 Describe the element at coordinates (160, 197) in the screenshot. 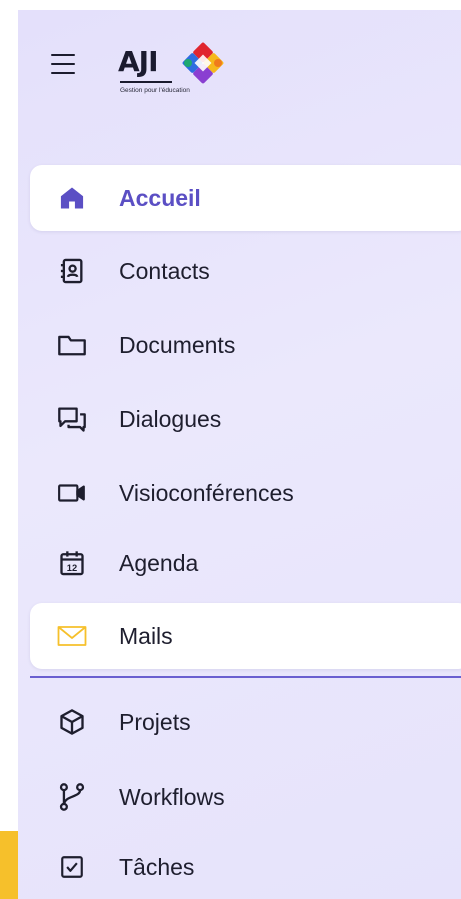

I see `nav-label-accueil: Accueil` at that location.